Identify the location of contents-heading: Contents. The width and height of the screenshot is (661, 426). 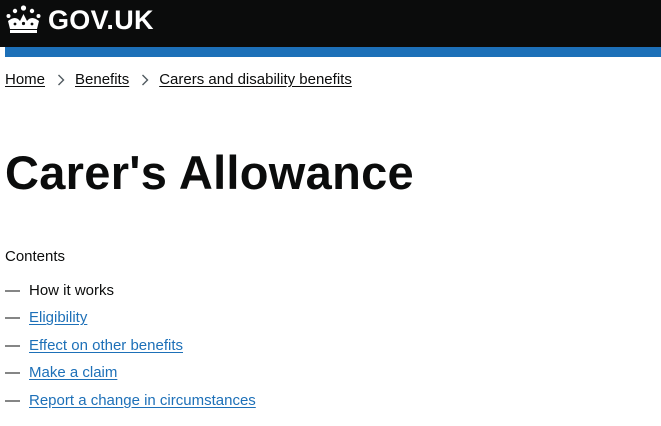
(35, 256).